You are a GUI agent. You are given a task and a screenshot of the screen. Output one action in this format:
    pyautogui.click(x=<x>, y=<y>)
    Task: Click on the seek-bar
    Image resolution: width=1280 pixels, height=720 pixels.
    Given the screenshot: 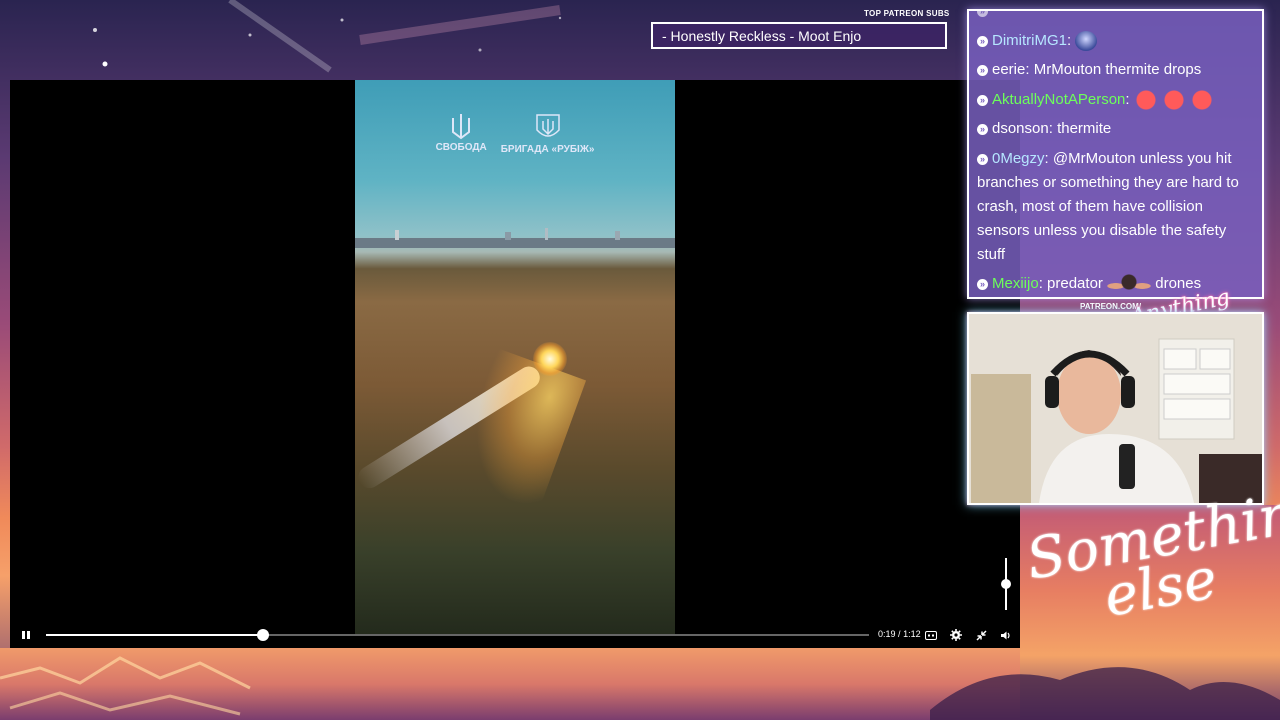 What is the action you would take?
    pyautogui.click(x=457, y=635)
    